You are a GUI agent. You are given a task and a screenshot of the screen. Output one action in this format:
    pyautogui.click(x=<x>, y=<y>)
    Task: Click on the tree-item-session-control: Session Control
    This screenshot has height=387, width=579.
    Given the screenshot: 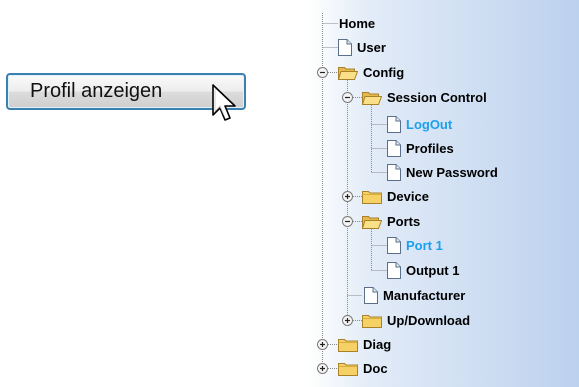 What is the action you would take?
    pyautogui.click(x=424, y=97)
    